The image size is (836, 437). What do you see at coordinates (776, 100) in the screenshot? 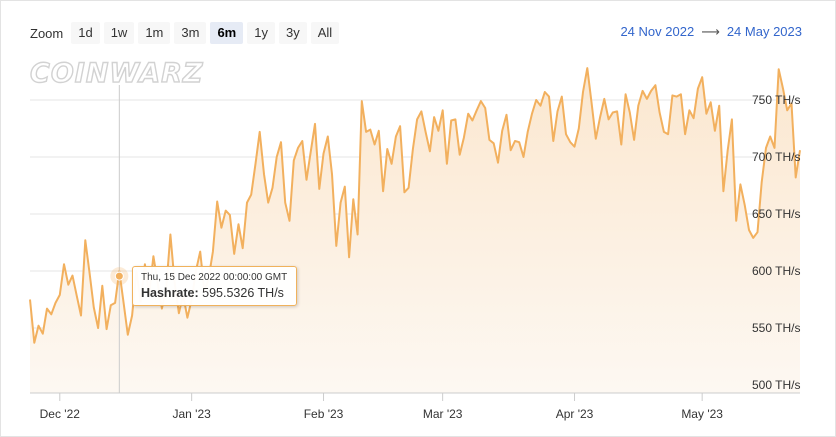
I see `y-tick-label: 750 TH/s` at bounding box center [776, 100].